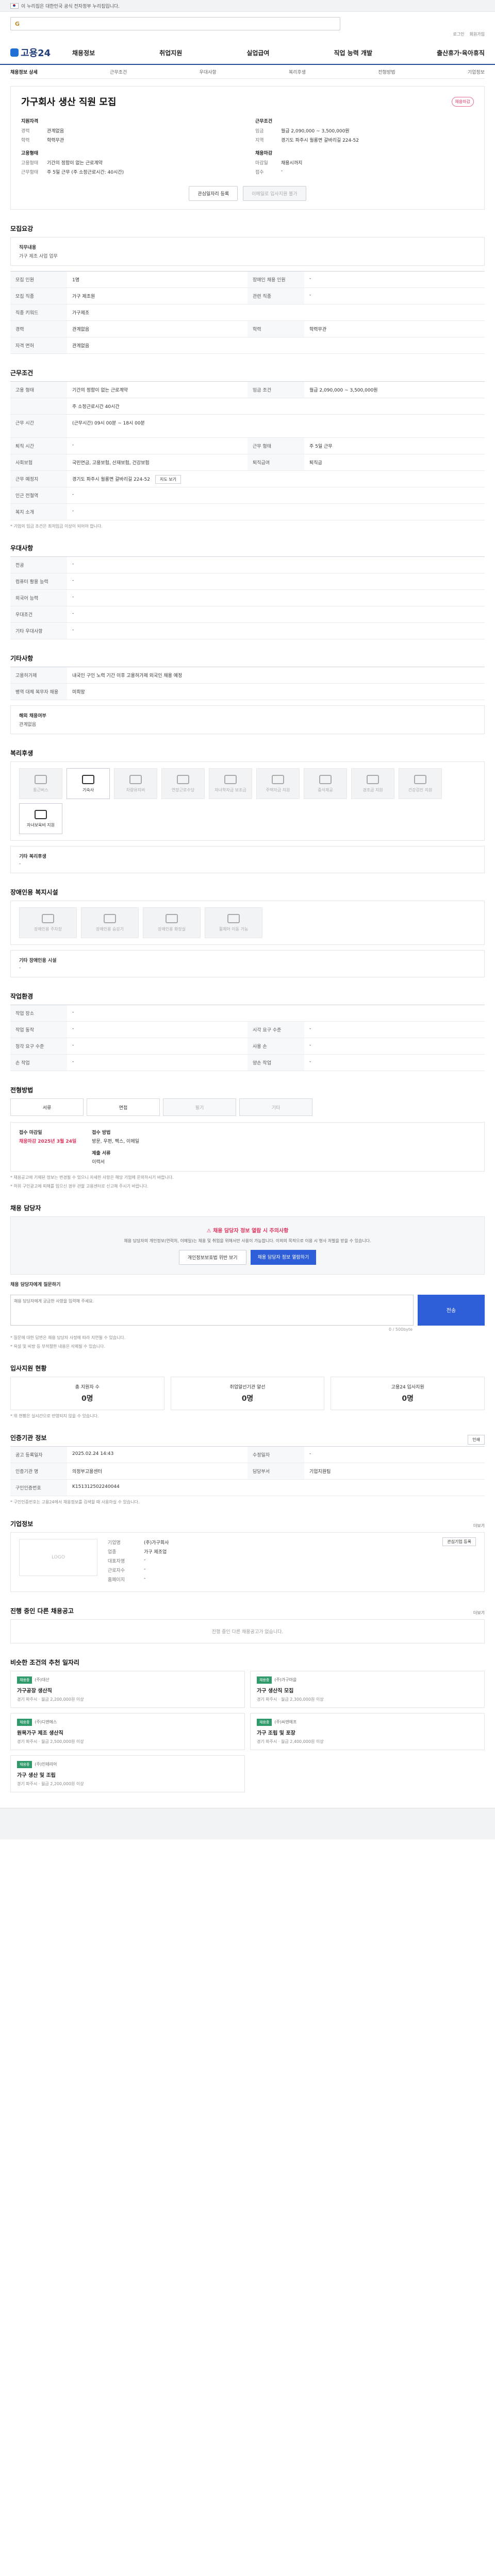 Image resolution: width=495 pixels, height=2576 pixels. I want to click on gnb-item-jobs: 채용정보, so click(83, 52).